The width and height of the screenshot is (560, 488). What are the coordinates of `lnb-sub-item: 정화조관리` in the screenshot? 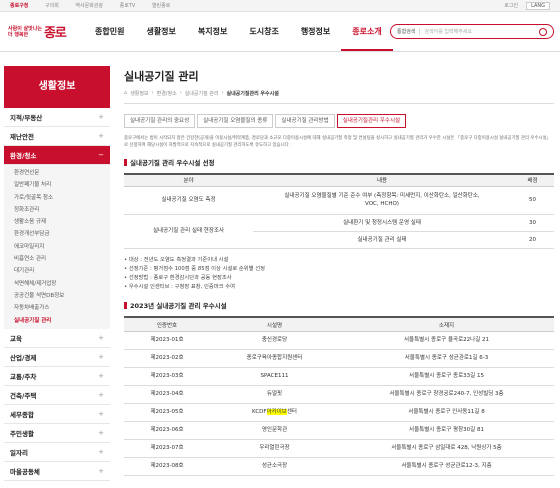 It's located at (57, 210).